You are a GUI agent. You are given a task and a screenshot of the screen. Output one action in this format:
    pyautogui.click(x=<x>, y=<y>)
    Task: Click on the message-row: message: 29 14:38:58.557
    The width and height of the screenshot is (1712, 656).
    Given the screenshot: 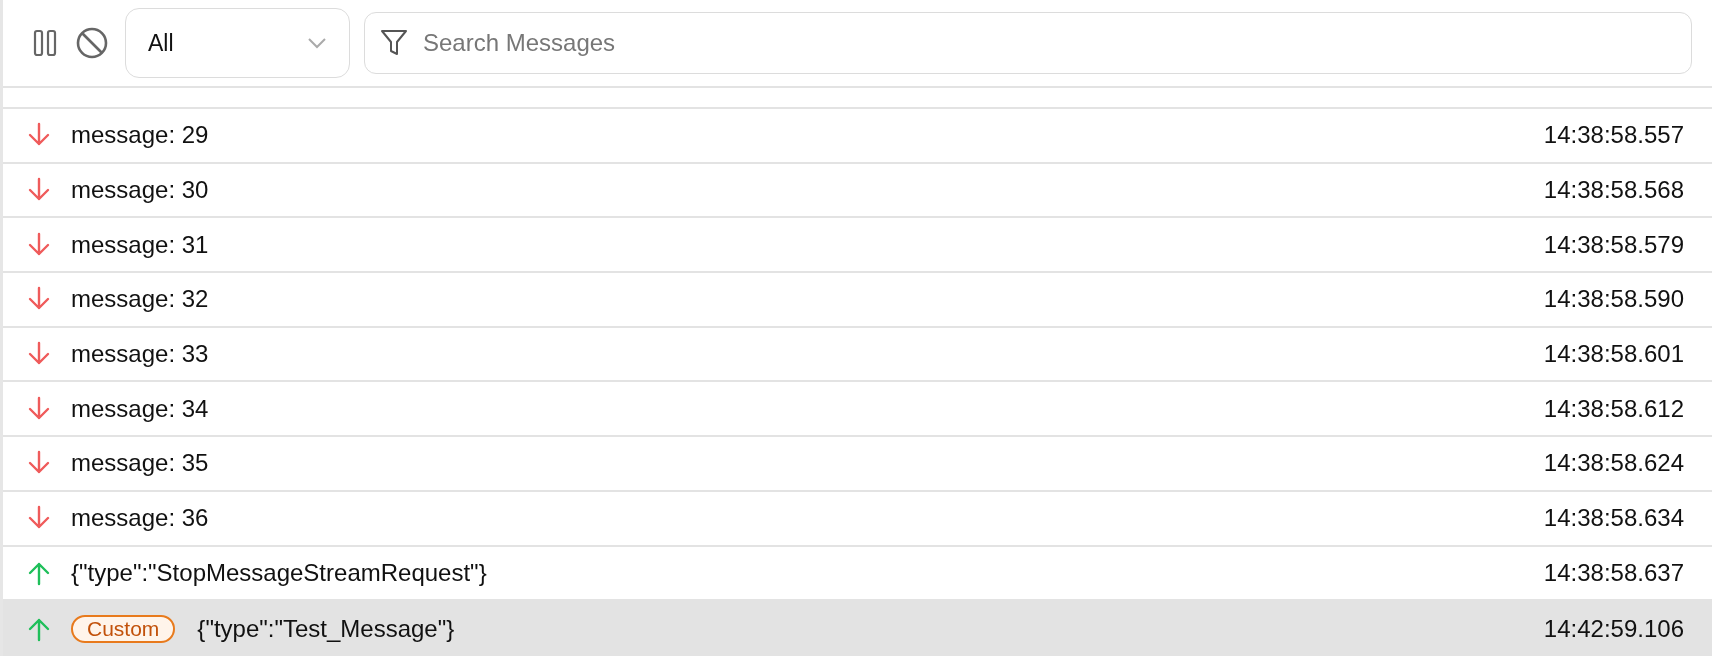 What is the action you would take?
    pyautogui.click(x=857, y=136)
    